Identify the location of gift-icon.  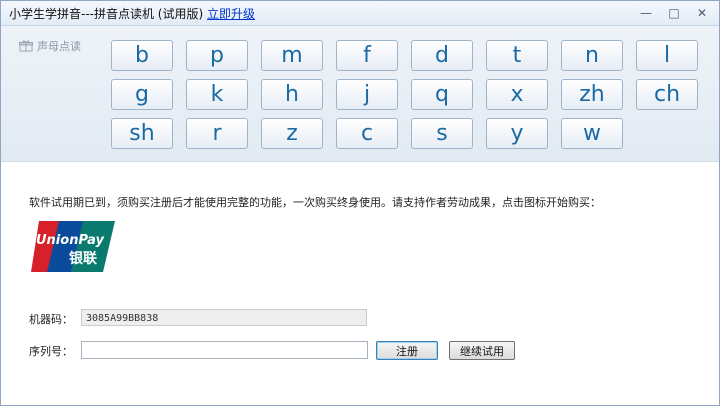
(26, 46).